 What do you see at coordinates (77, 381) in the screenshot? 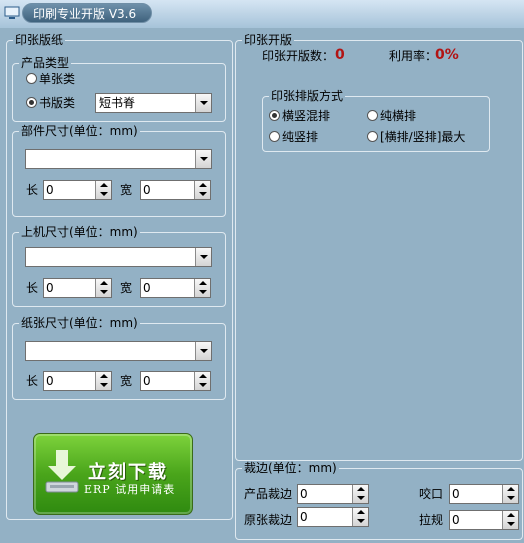
I see `paper-length-stepper: 0` at bounding box center [77, 381].